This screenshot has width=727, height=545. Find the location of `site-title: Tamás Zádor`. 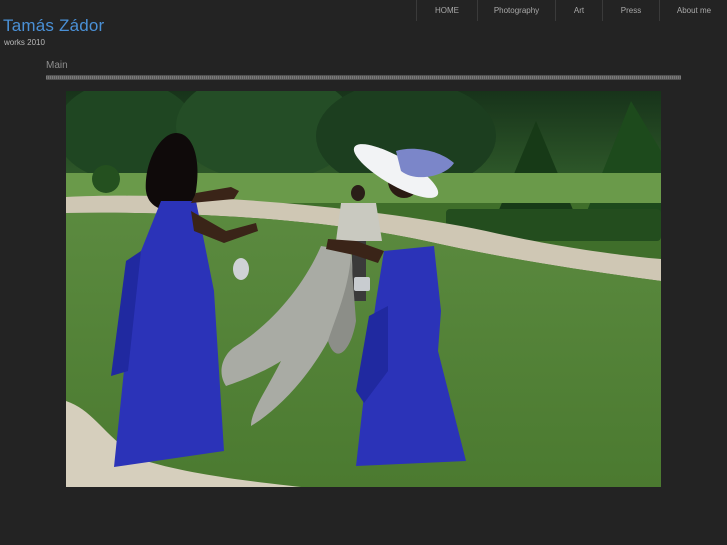

site-title: Tamás Zádor is located at coordinates (53, 26).